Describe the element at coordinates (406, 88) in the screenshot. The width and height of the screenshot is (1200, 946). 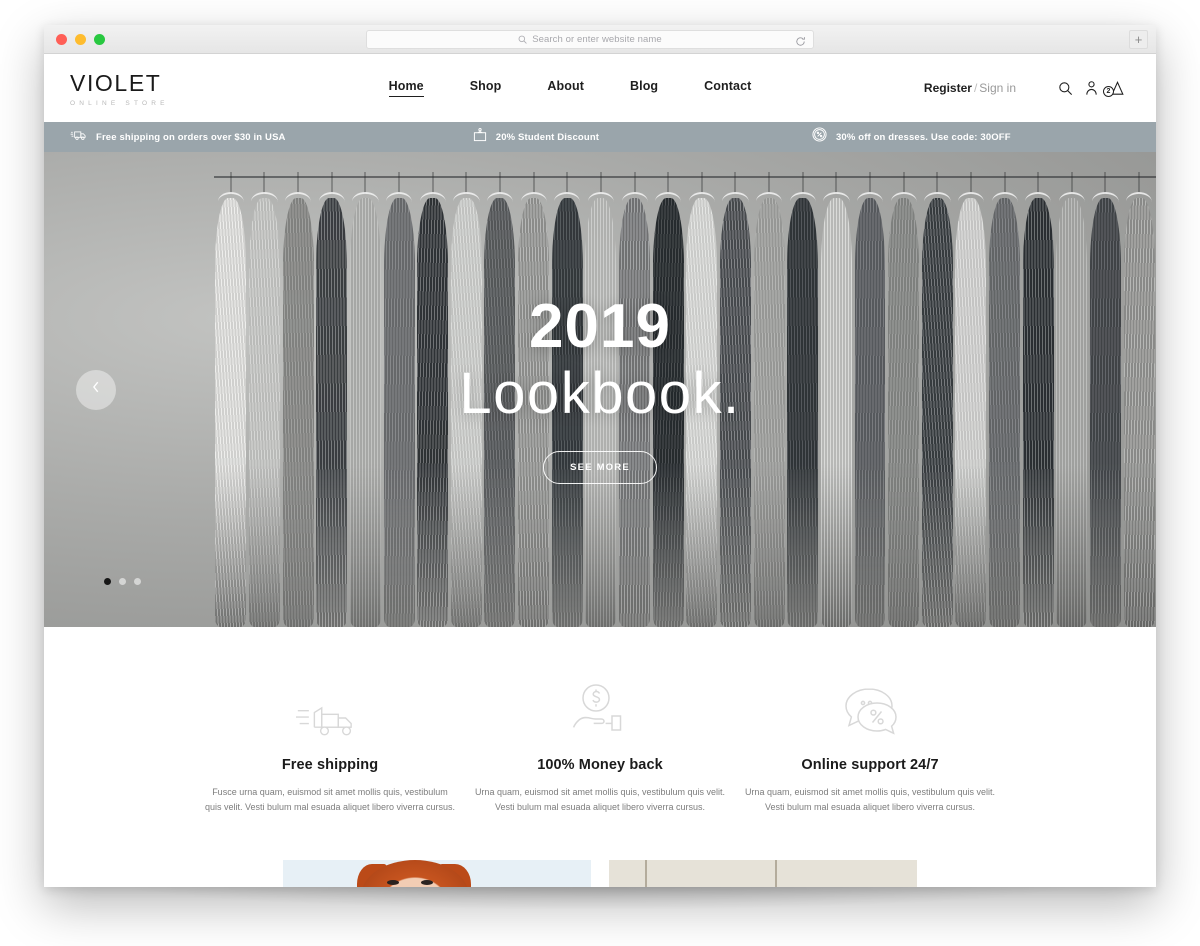
I see `nav-item-home: Home` at that location.